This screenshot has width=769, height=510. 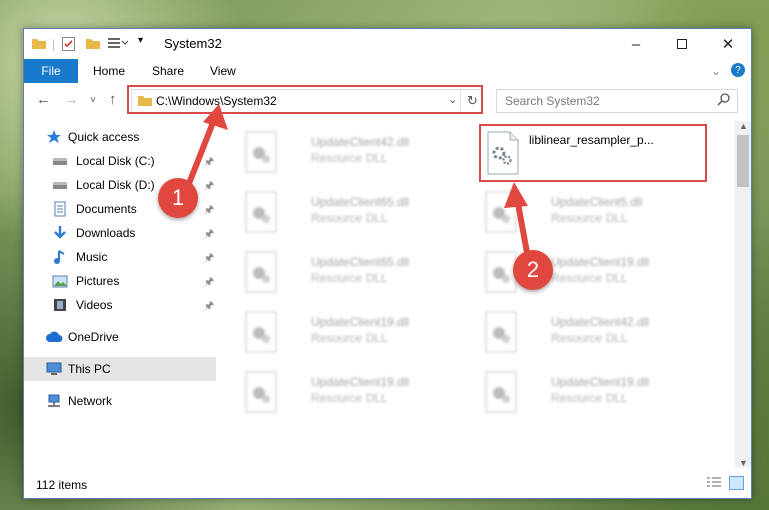 What do you see at coordinates (597, 202) in the screenshot?
I see `file-name: UpdateClient5.dll` at bounding box center [597, 202].